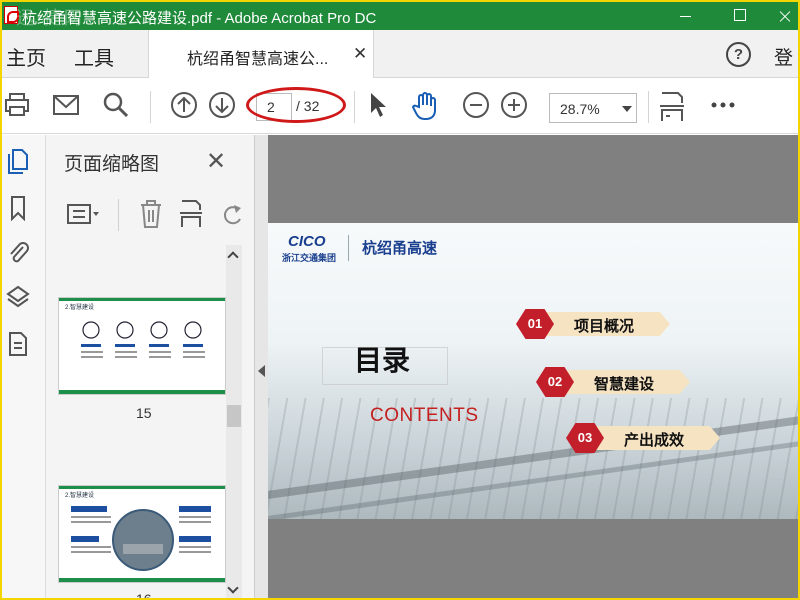 The height and width of the screenshot is (600, 800). I want to click on zoom-select: 28.7%, so click(593, 108).